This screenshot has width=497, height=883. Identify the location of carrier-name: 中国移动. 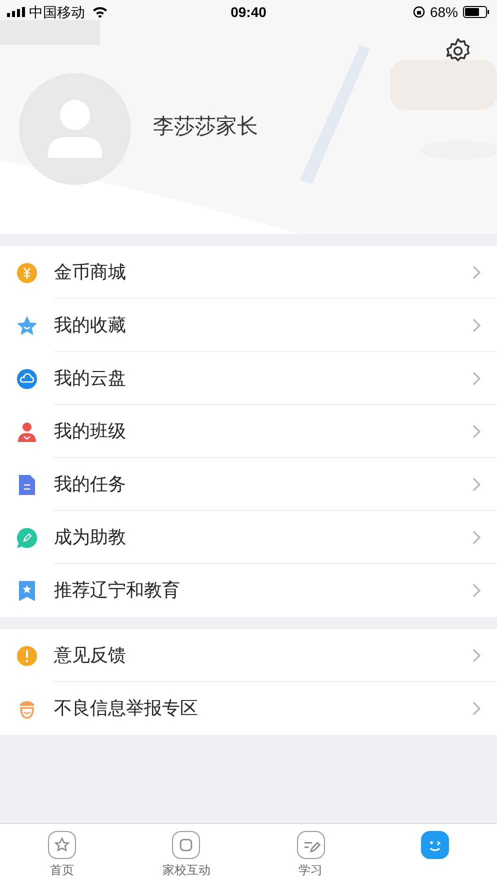
(57, 12).